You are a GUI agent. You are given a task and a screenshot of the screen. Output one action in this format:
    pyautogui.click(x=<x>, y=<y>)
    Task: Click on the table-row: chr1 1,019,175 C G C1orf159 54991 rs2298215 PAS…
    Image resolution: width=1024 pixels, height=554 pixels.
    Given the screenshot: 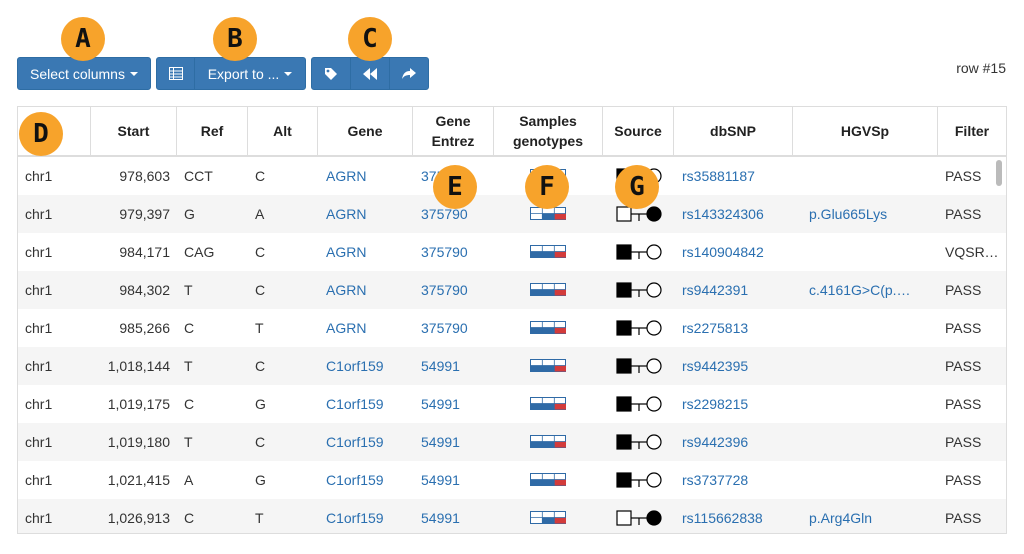 What is the action you would take?
    pyautogui.click(x=512, y=404)
    